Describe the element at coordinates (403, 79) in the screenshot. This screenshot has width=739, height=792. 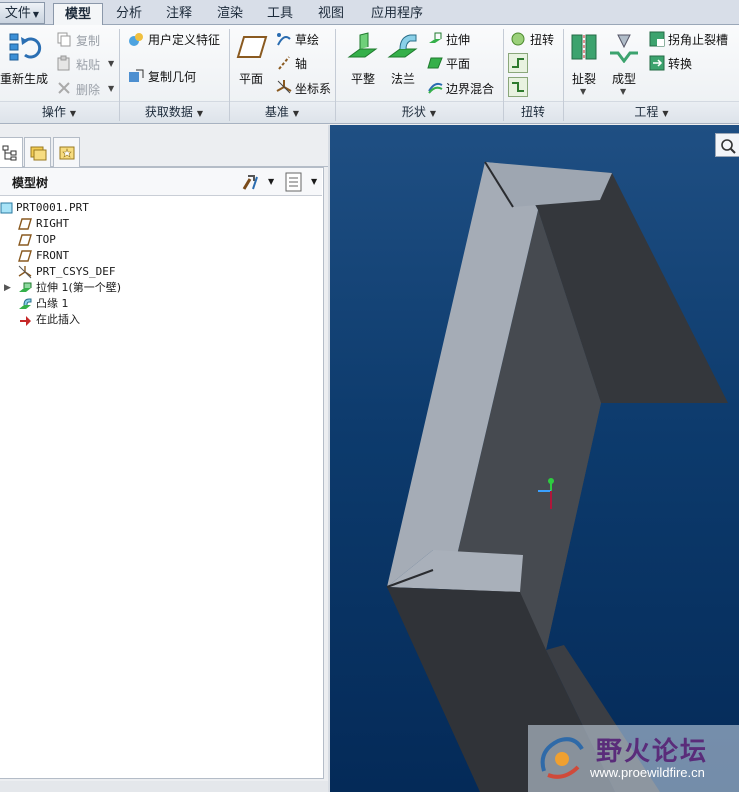
I see `flange-label: 法兰` at that location.